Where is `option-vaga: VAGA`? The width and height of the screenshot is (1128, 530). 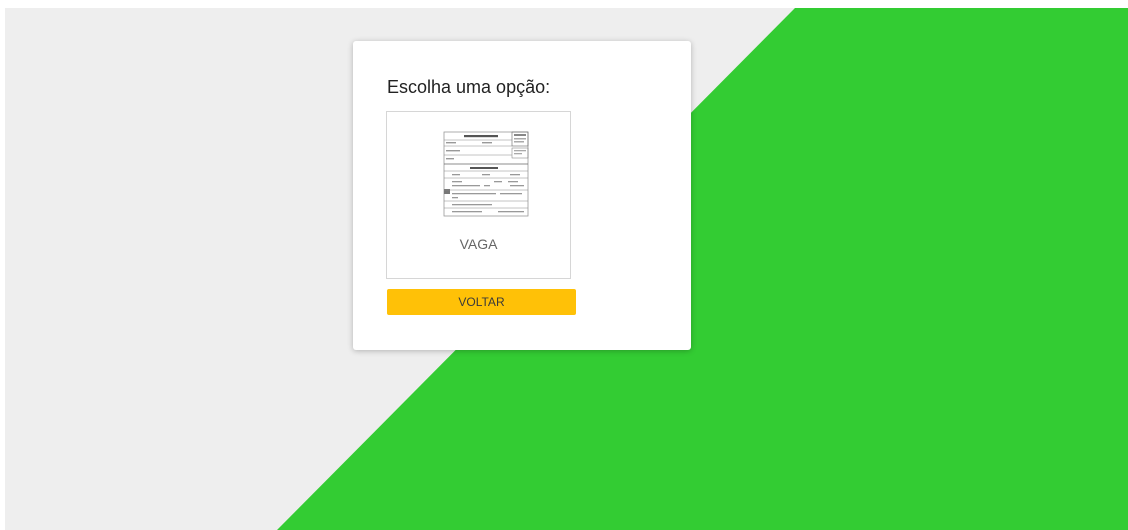 option-vaga: VAGA is located at coordinates (478, 195).